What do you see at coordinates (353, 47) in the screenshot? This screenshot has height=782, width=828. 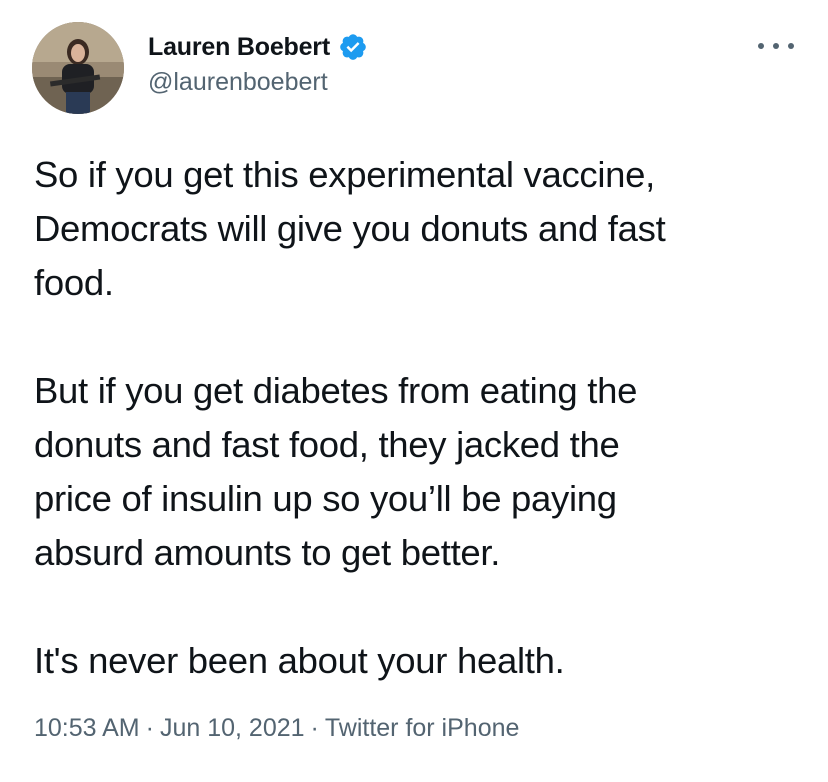 I see `verified-badge-icon` at bounding box center [353, 47].